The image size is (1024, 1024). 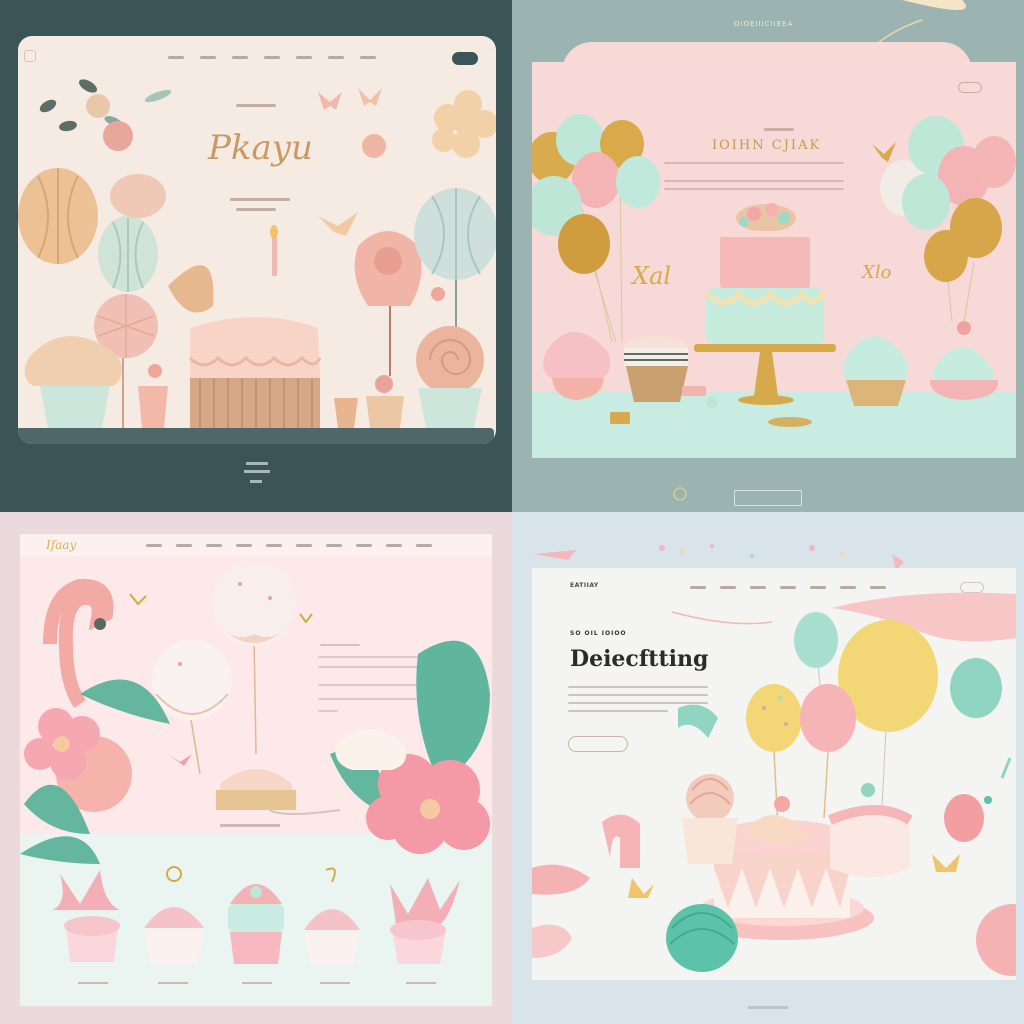 I want to click on hero-title: Deiecftting, so click(x=639, y=659).